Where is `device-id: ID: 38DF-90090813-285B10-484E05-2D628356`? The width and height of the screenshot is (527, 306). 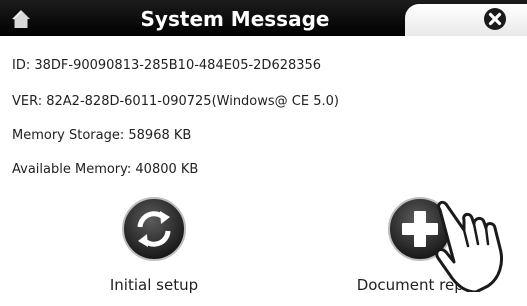
device-id: ID: 38DF-90090813-285B10-484E05-2D628356 is located at coordinates (167, 65).